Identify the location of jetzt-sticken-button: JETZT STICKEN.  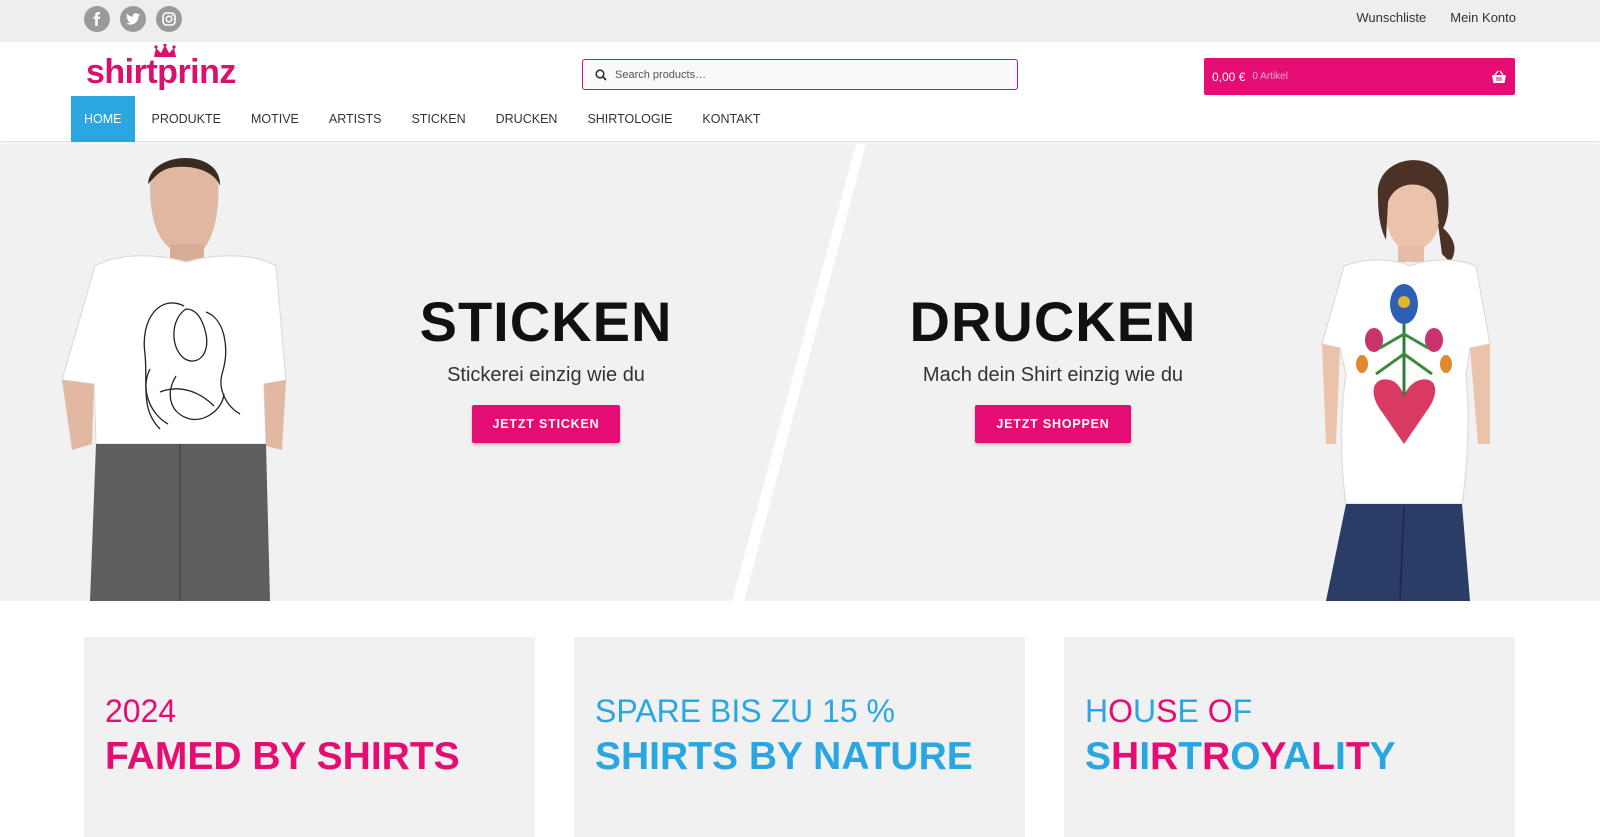
(546, 424).